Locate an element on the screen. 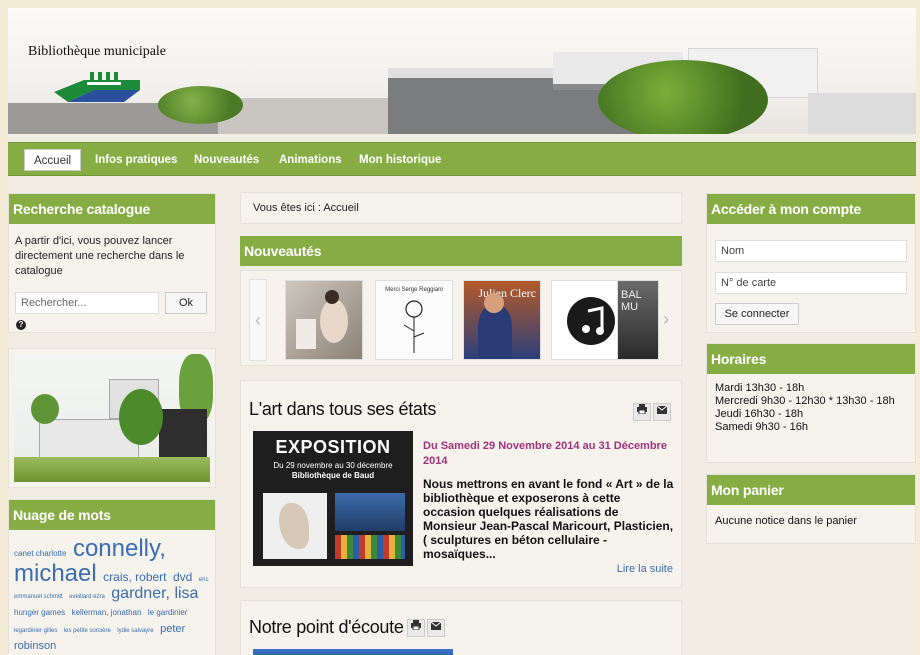 The image size is (920, 655). nav-item-infos-pratiques: Infos pratiques is located at coordinates (136, 160).